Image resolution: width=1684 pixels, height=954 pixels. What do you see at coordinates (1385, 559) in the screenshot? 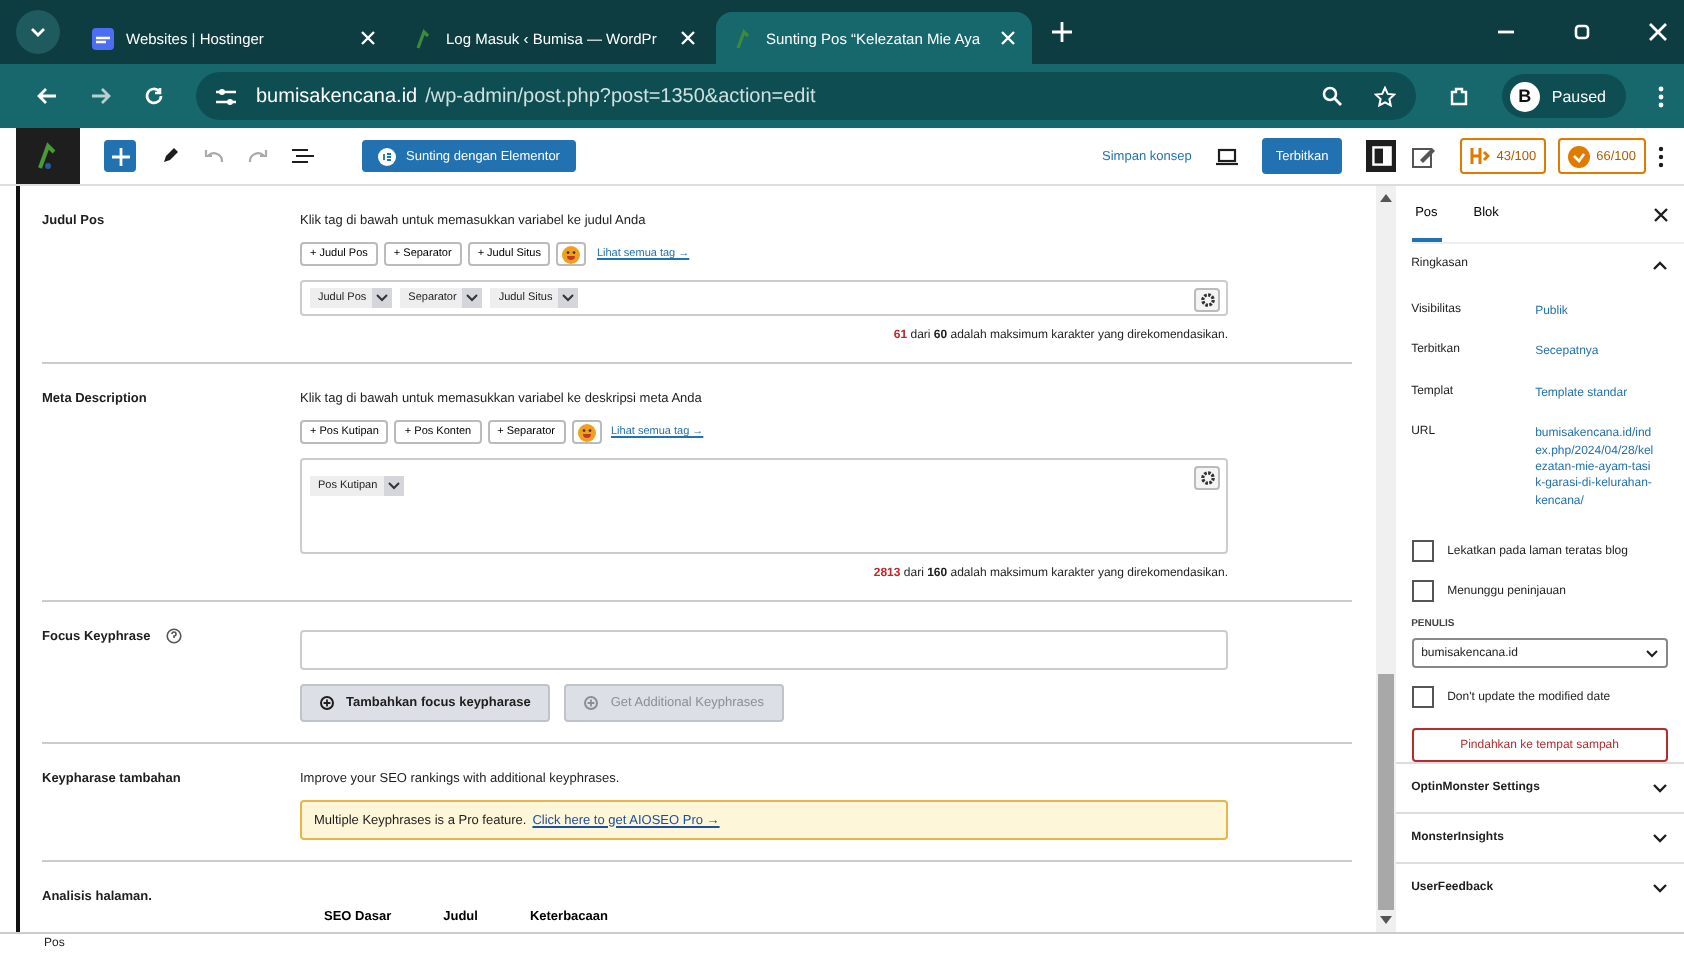
I see `scrollbar` at bounding box center [1385, 559].